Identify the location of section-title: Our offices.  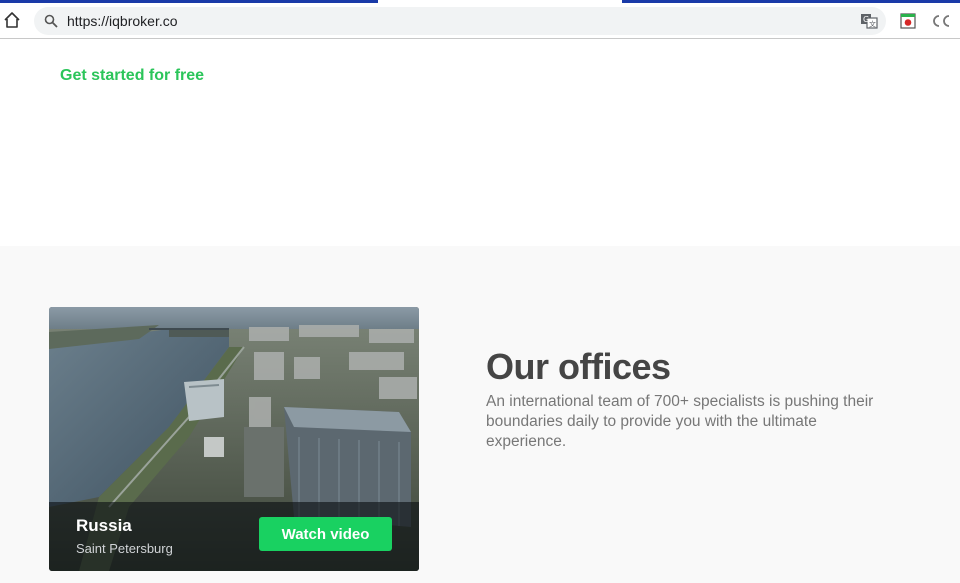
(578, 366).